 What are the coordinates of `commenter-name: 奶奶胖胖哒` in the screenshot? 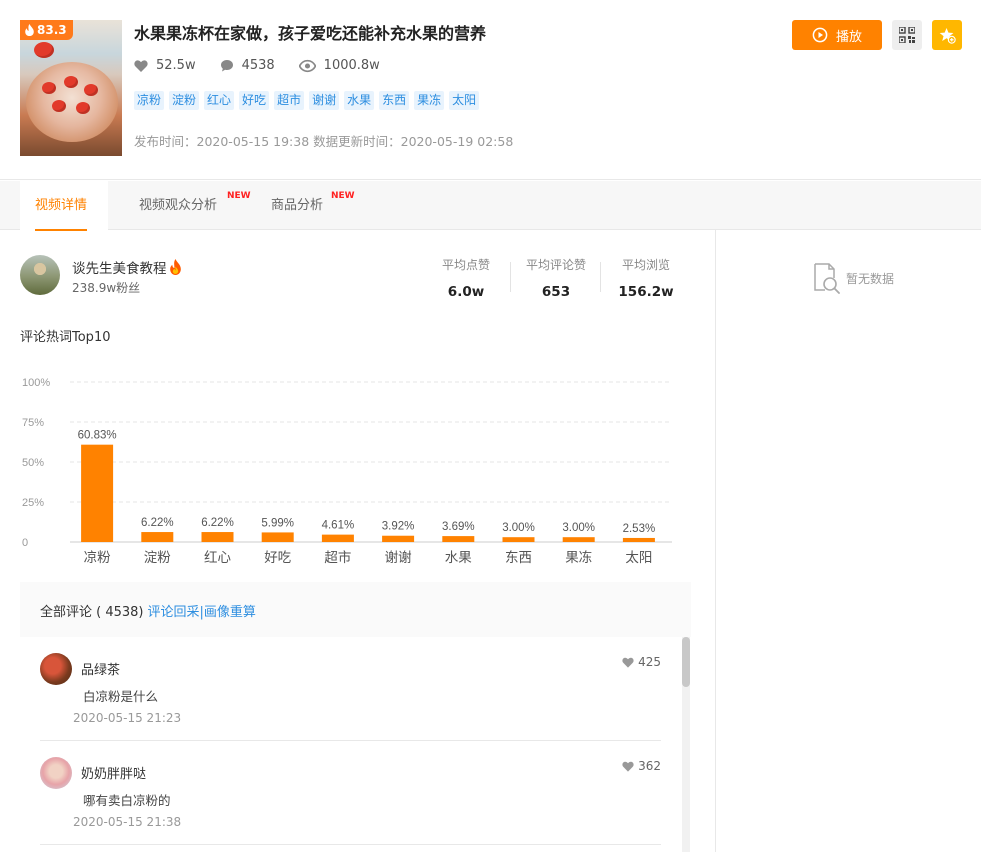 It's located at (113, 772).